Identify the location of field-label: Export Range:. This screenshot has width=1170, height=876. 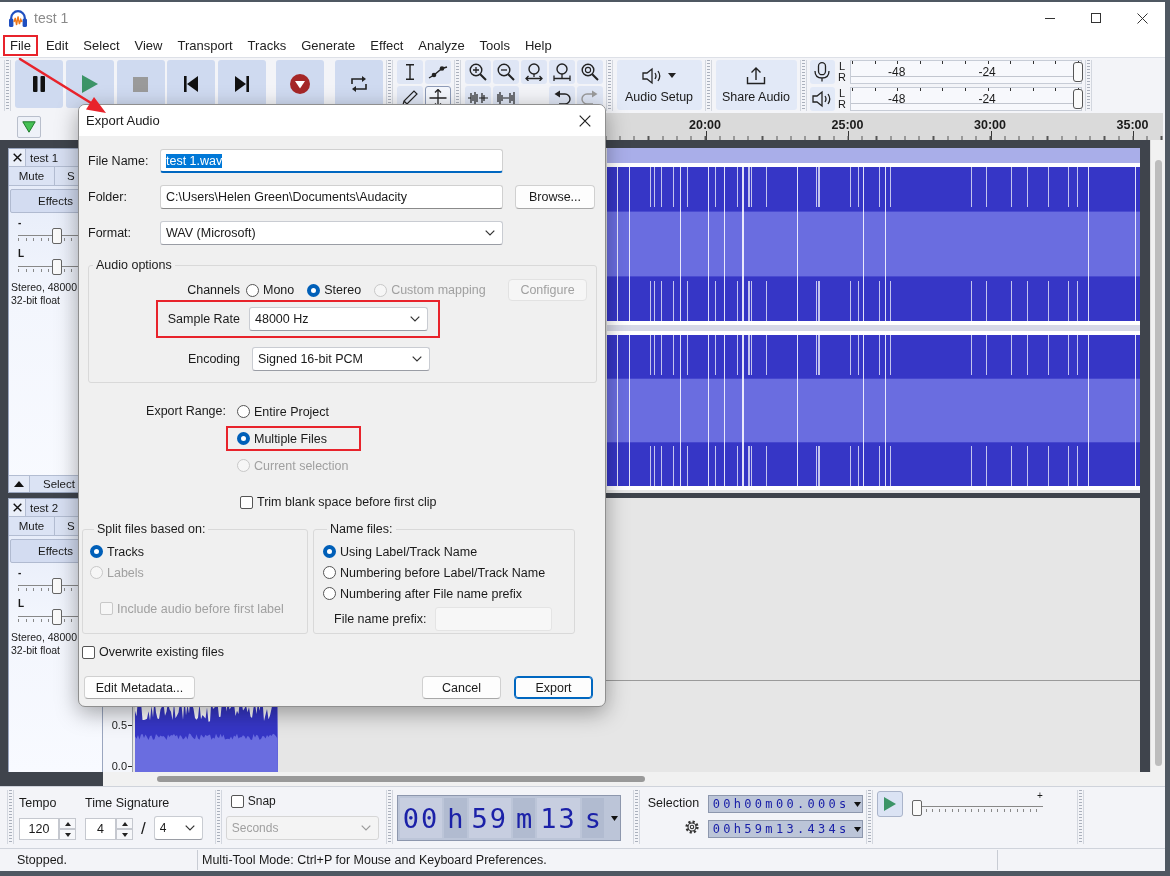
(185, 411).